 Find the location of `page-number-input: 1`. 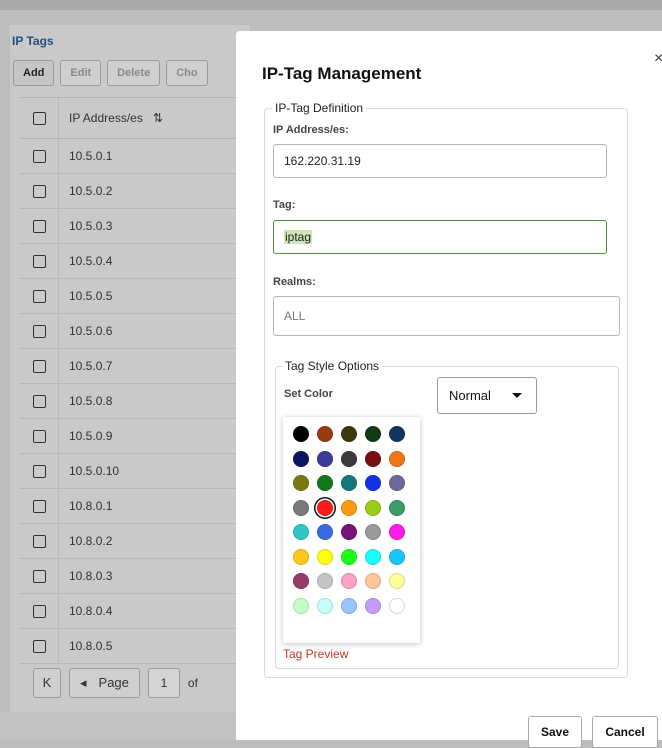

page-number-input: 1 is located at coordinates (163, 682).